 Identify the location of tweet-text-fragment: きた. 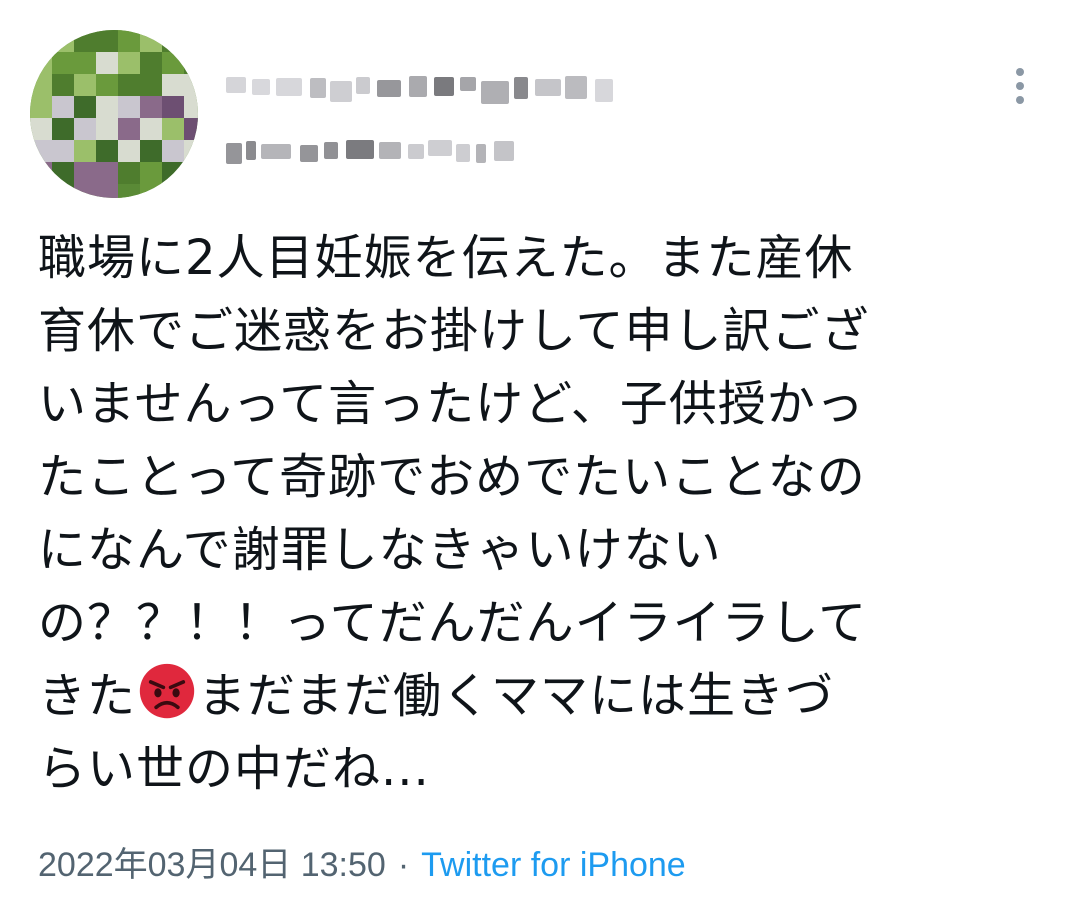
(87, 696).